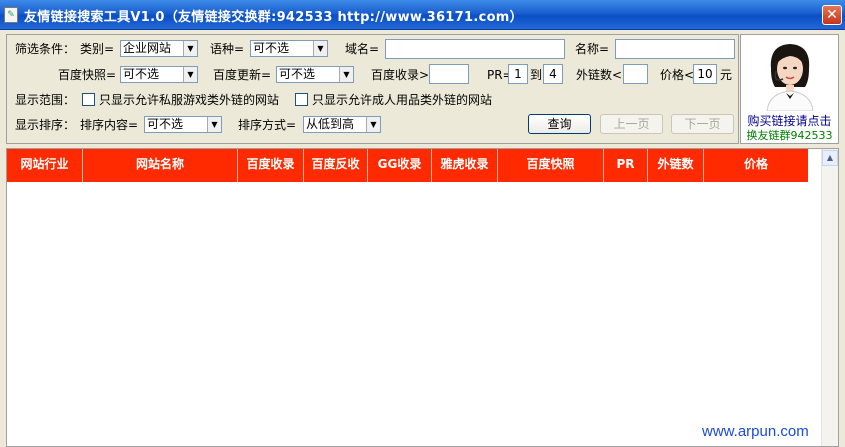 This screenshot has height=447, width=845. What do you see at coordinates (676, 165) in the screenshot?
I see `column-header: 外链数` at bounding box center [676, 165].